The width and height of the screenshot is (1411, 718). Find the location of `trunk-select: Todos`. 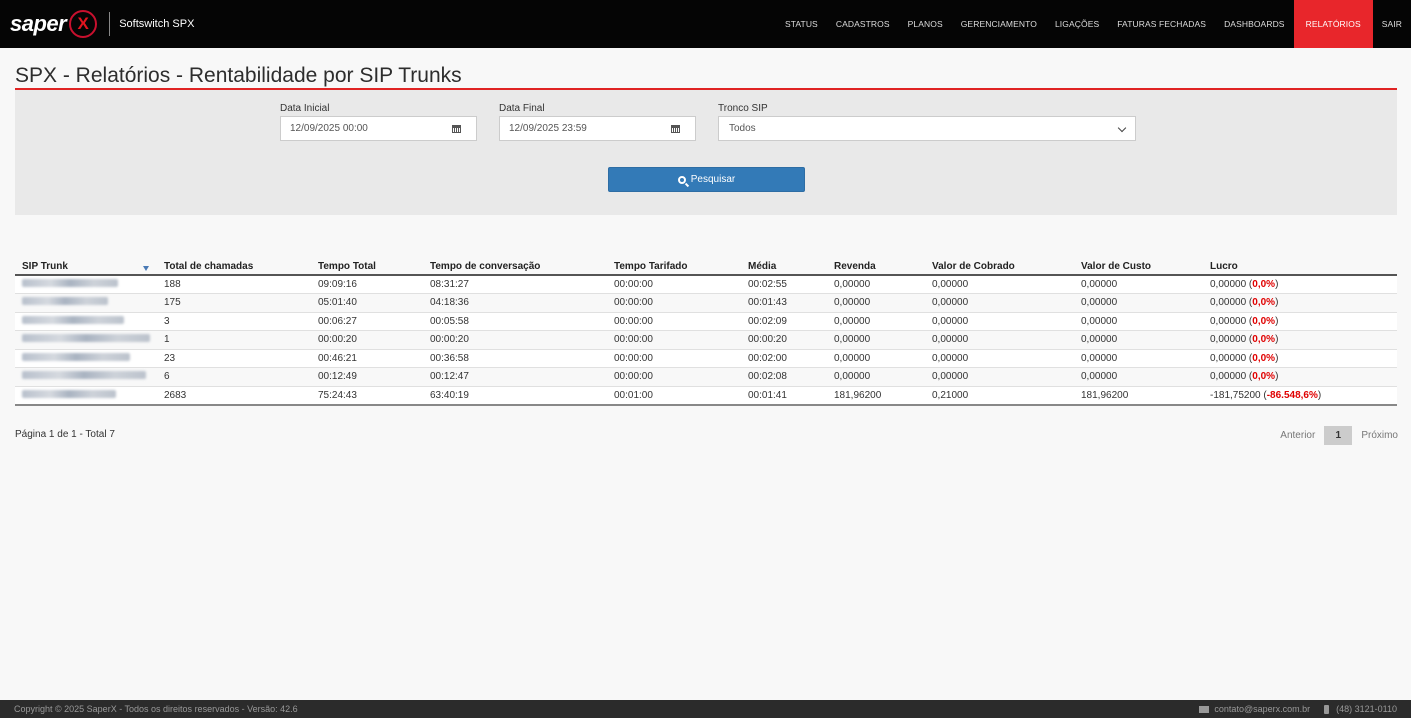

trunk-select: Todos is located at coordinates (927, 128).